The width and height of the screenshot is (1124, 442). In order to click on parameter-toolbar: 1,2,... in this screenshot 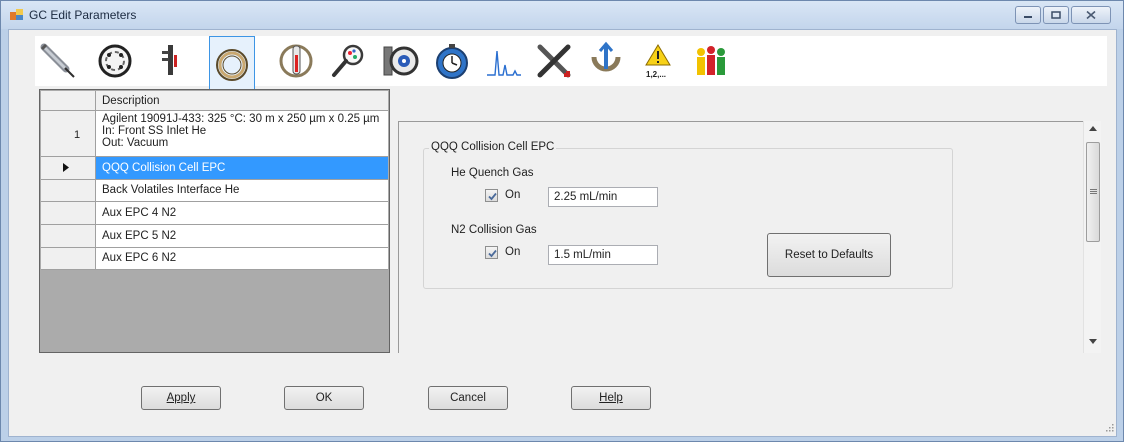, I will do `click(571, 64)`.